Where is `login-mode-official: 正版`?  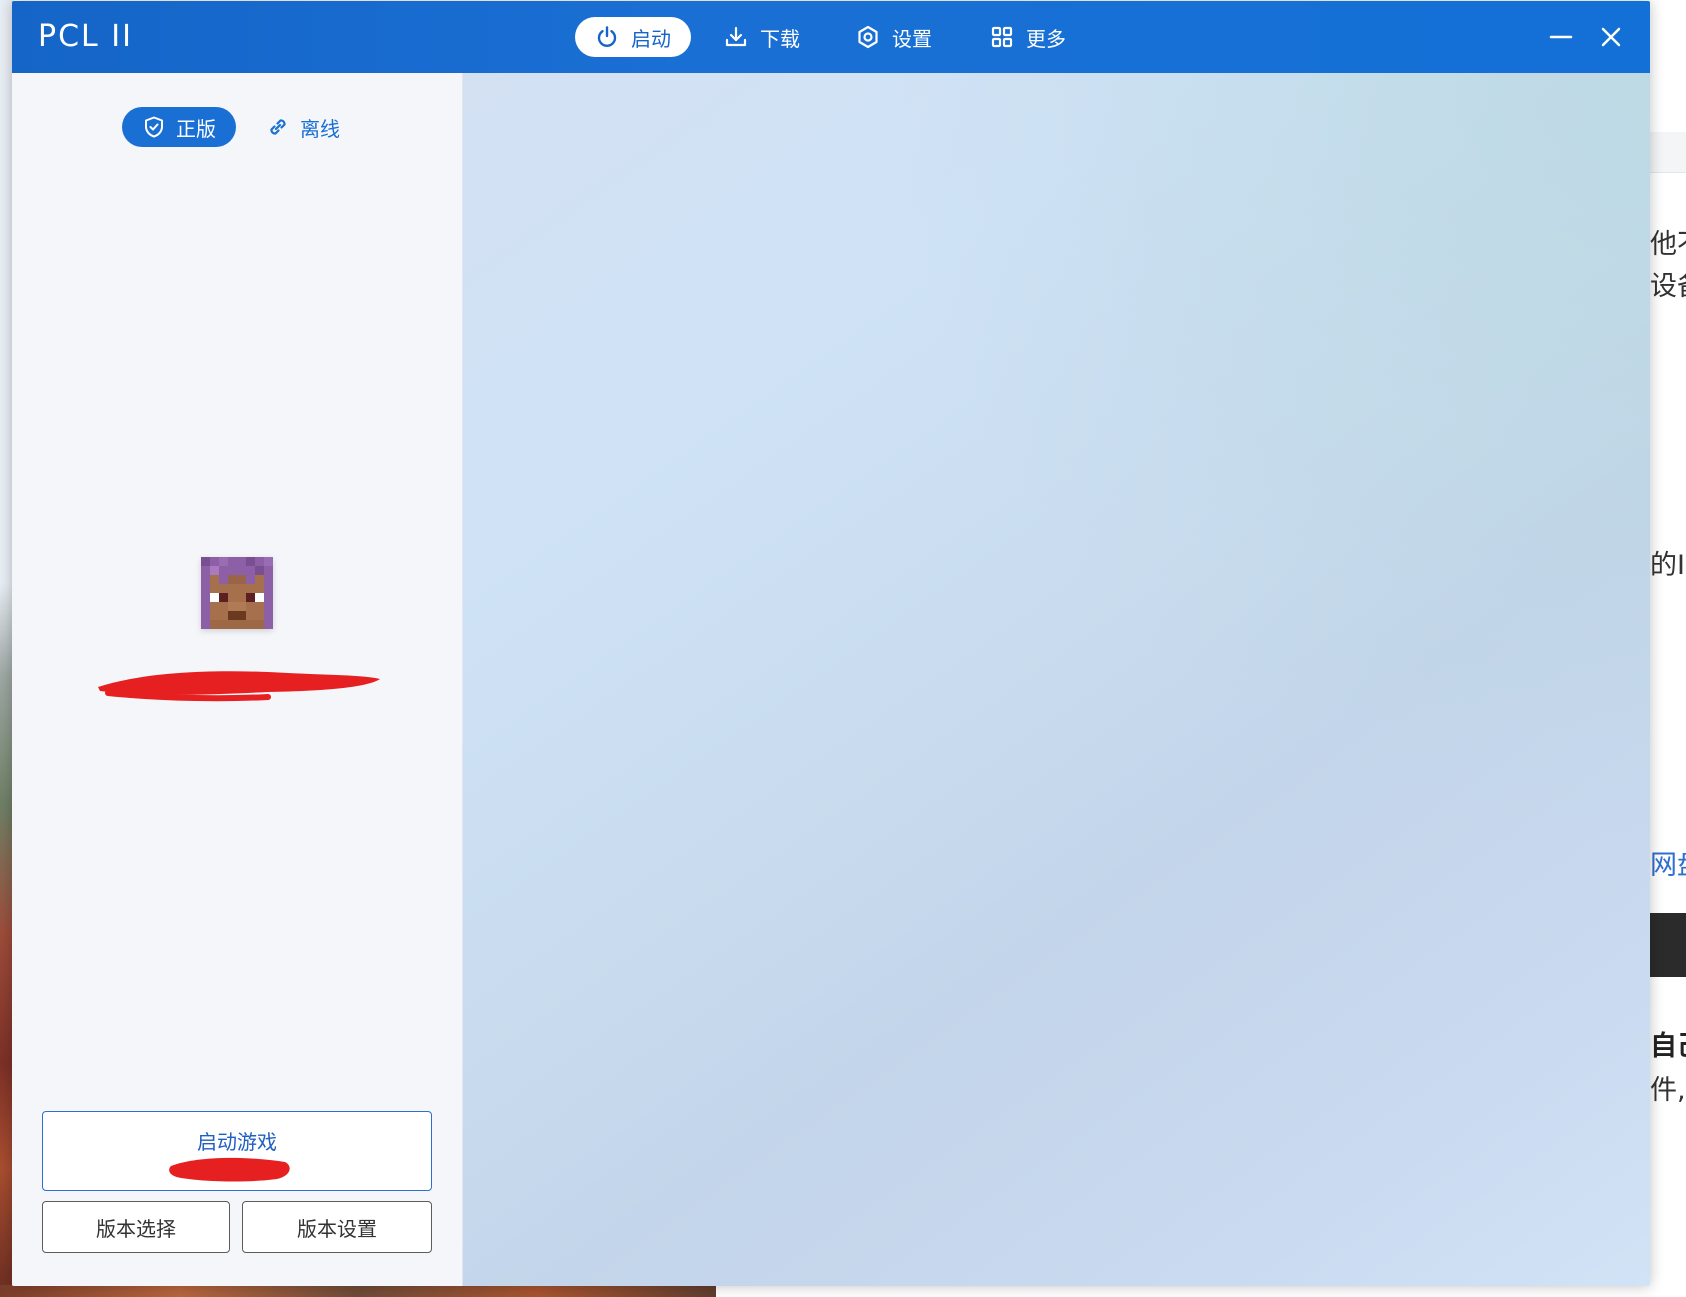 login-mode-official: 正版 is located at coordinates (179, 127).